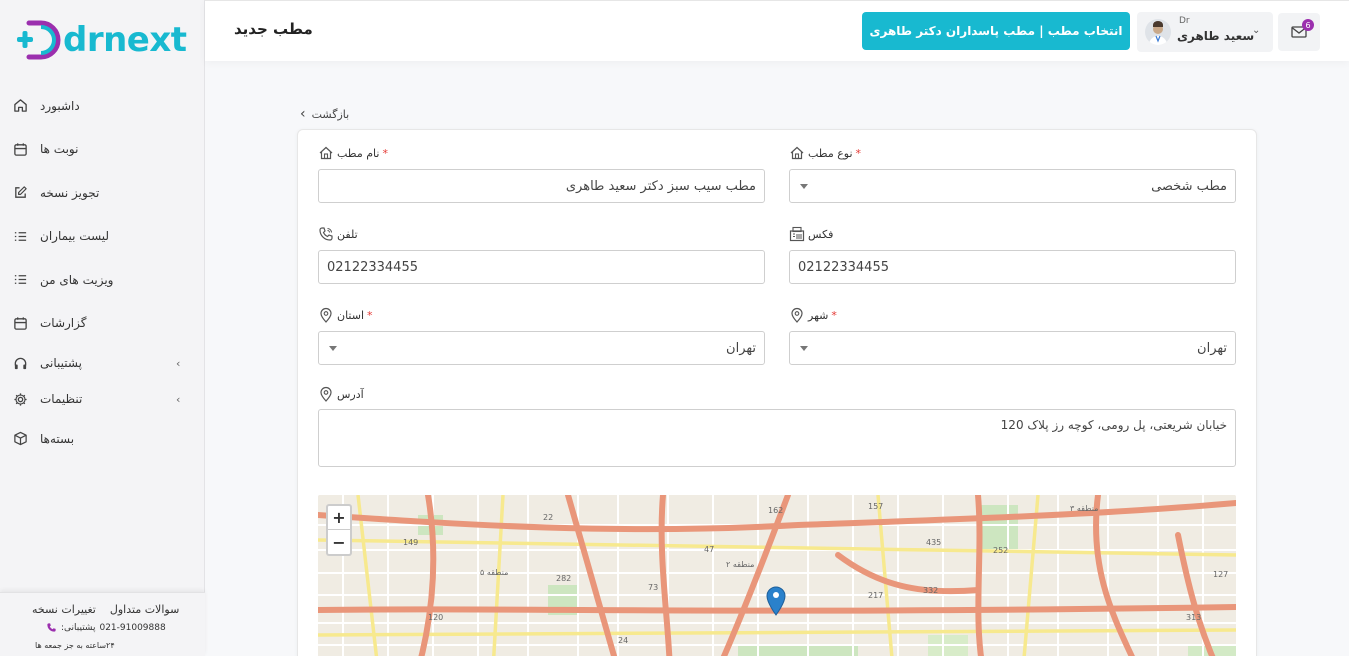 This screenshot has height=656, width=1349. I want to click on sidebar-item-label: گزارشات, so click(63, 323).